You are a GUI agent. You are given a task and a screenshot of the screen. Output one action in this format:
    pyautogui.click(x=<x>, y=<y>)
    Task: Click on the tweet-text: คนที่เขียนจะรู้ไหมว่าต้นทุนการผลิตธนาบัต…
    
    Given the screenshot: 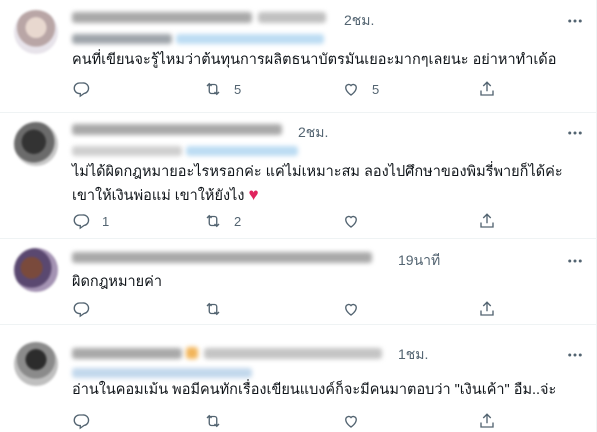 What is the action you would take?
    pyautogui.click(x=314, y=60)
    